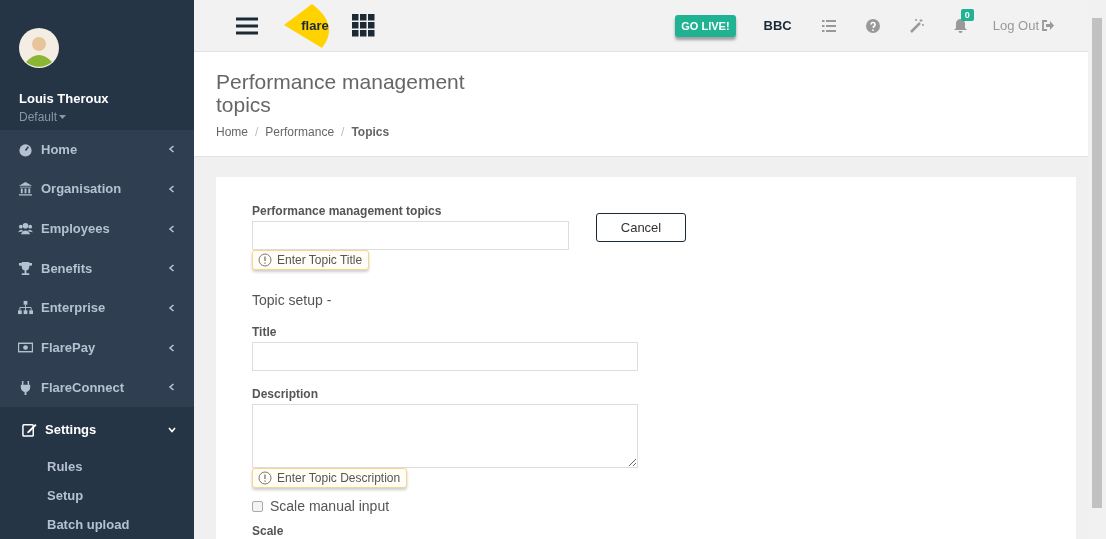 This screenshot has width=1106, height=539. I want to click on breadcrumb-link: Topics, so click(370, 132).